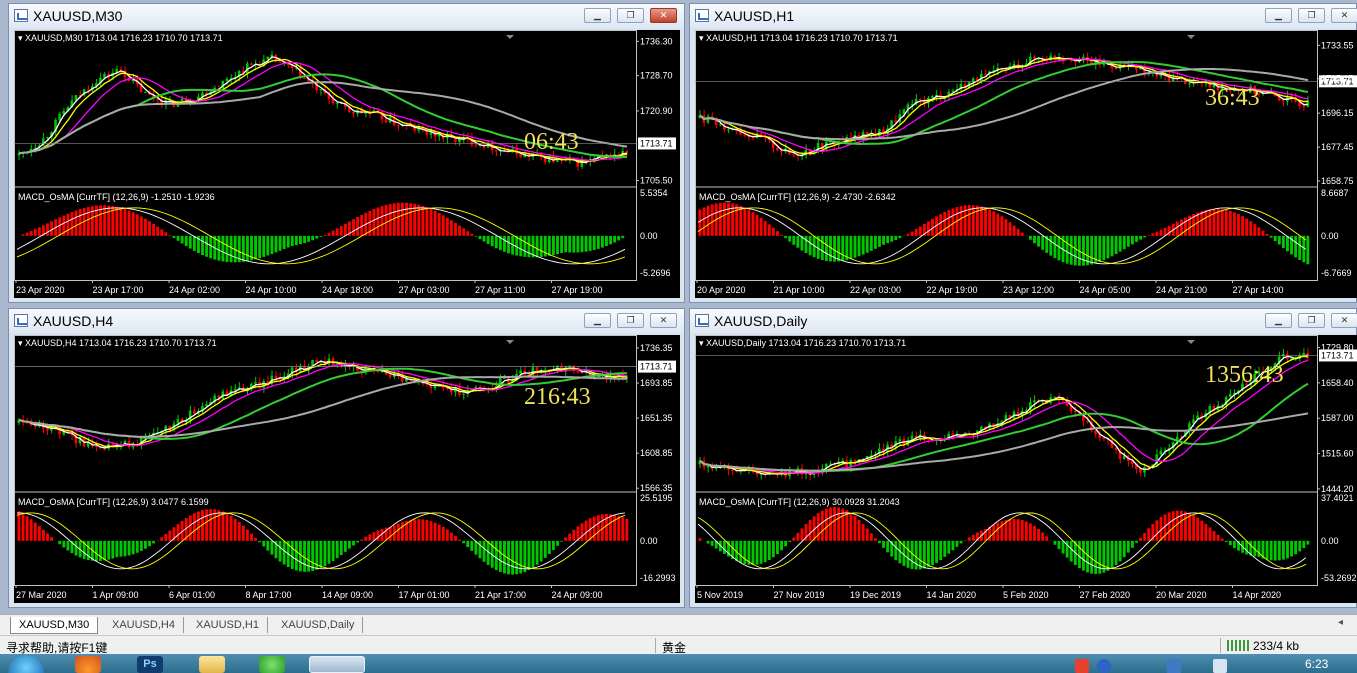  Describe the element at coordinates (346, 16) in the screenshot. I see `title-bar: XAUUSD,M30 ▁ ❐ ✕` at that location.